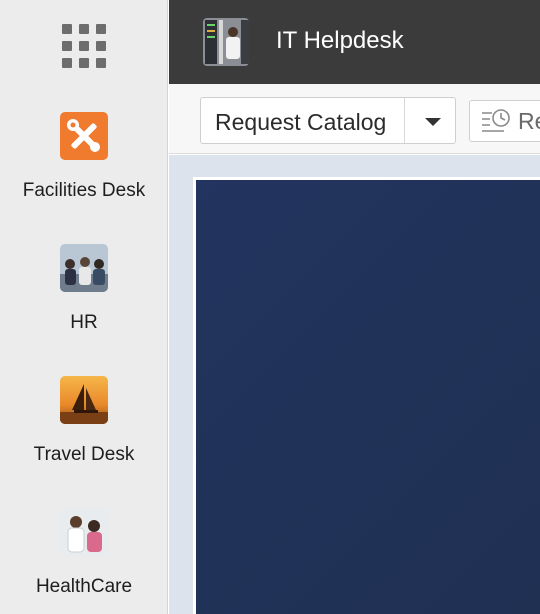  I want to click on people-photo-icon, so click(84, 268).